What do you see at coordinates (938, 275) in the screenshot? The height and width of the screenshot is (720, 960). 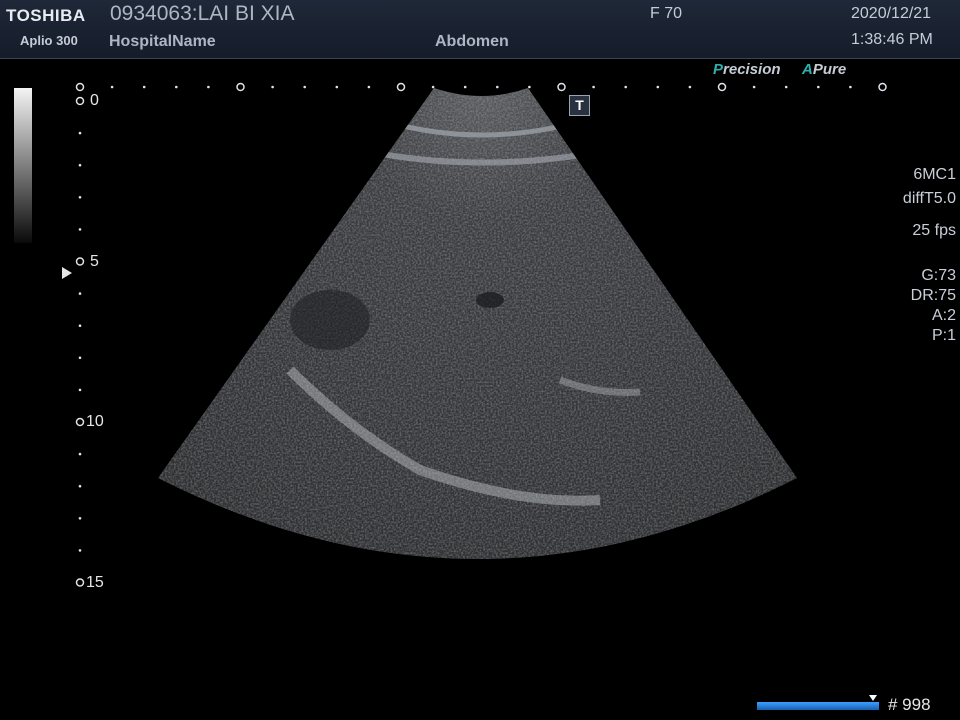 I see `gain-label: G:73` at bounding box center [938, 275].